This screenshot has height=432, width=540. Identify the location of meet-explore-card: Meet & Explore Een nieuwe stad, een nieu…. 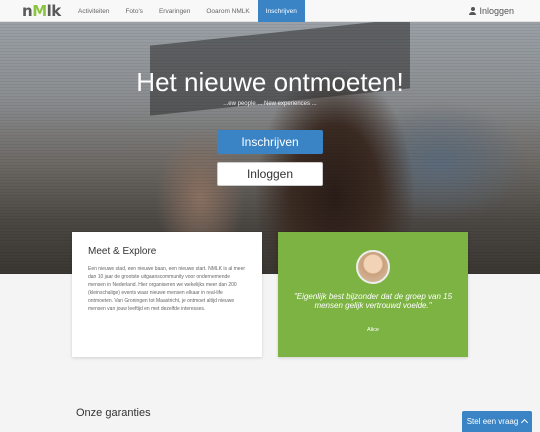
(167, 294).